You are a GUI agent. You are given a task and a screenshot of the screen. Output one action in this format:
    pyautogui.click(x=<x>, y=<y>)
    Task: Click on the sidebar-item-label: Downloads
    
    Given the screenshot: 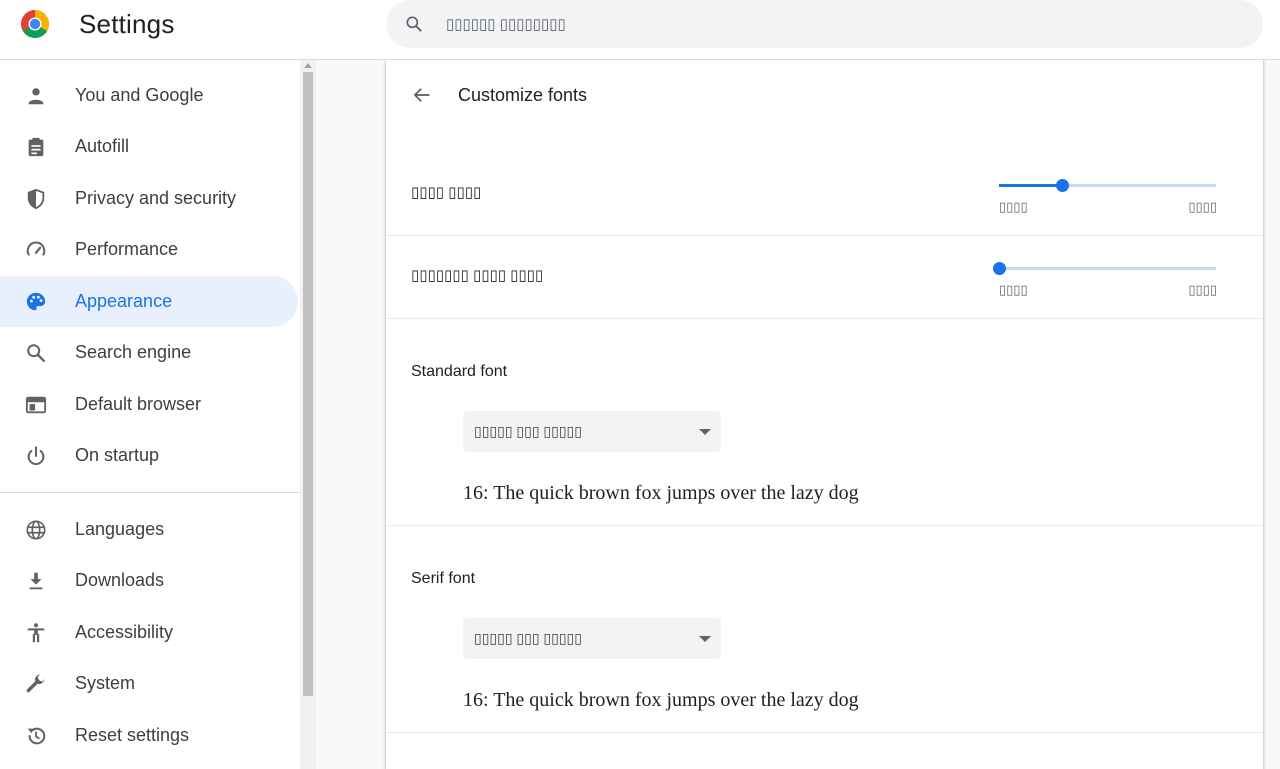 What is the action you would take?
    pyautogui.click(x=120, y=580)
    